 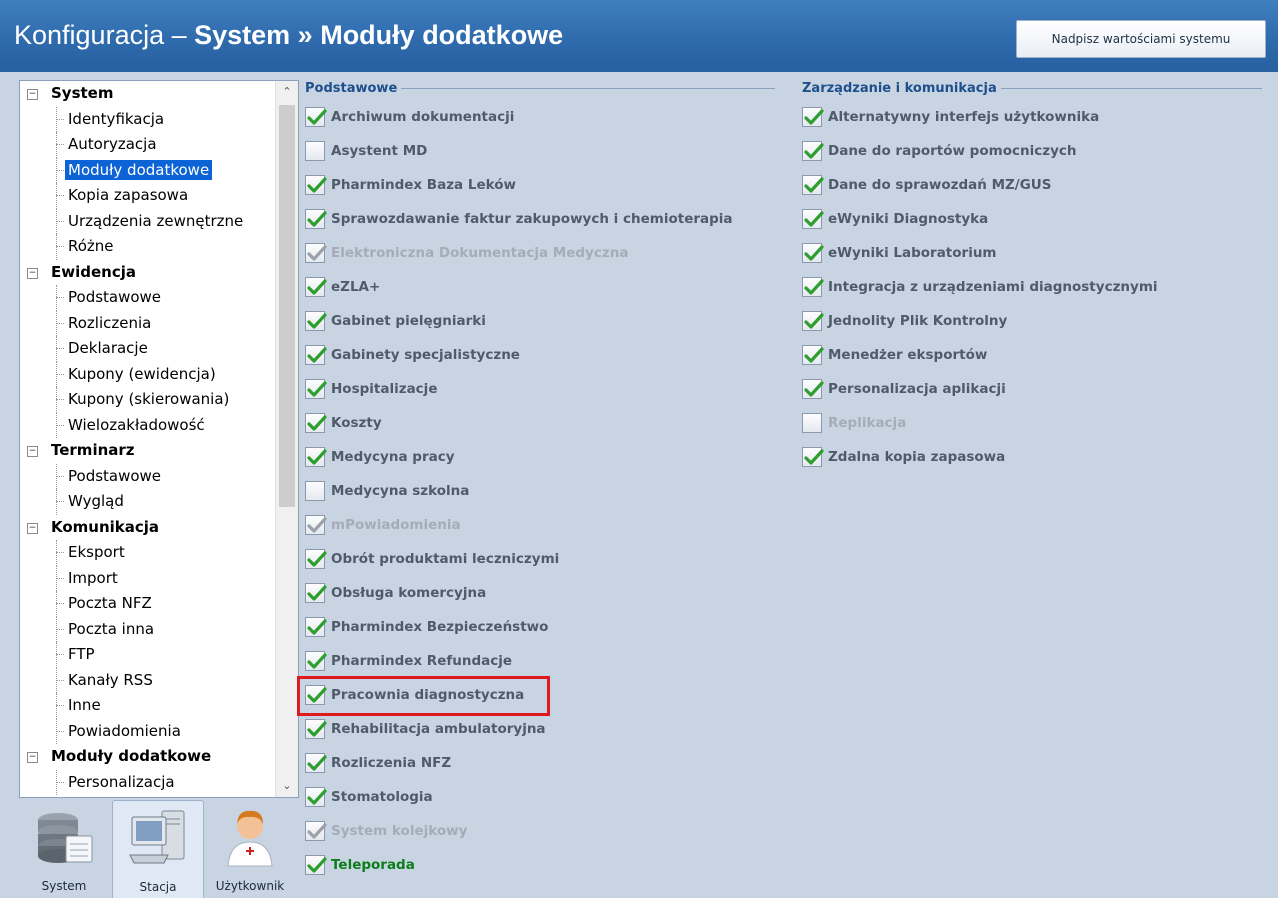 I want to click on tree-item-poczta-nfz: Poczta NFZ, so click(x=147, y=604).